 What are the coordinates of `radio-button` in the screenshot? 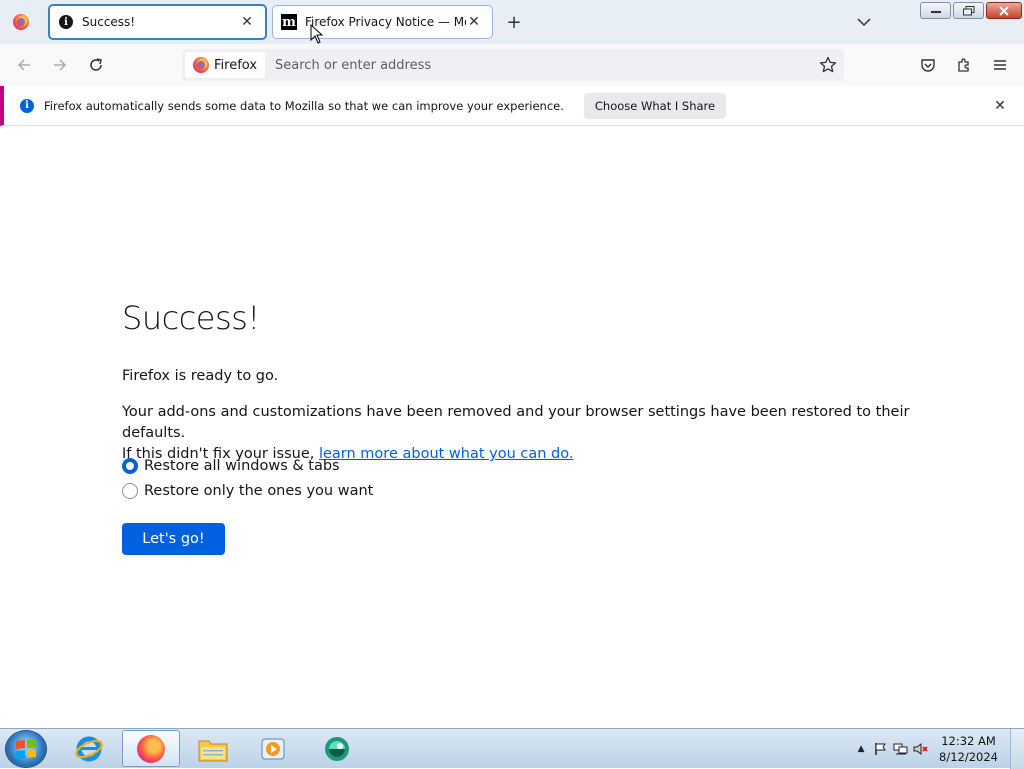 It's located at (130, 491).